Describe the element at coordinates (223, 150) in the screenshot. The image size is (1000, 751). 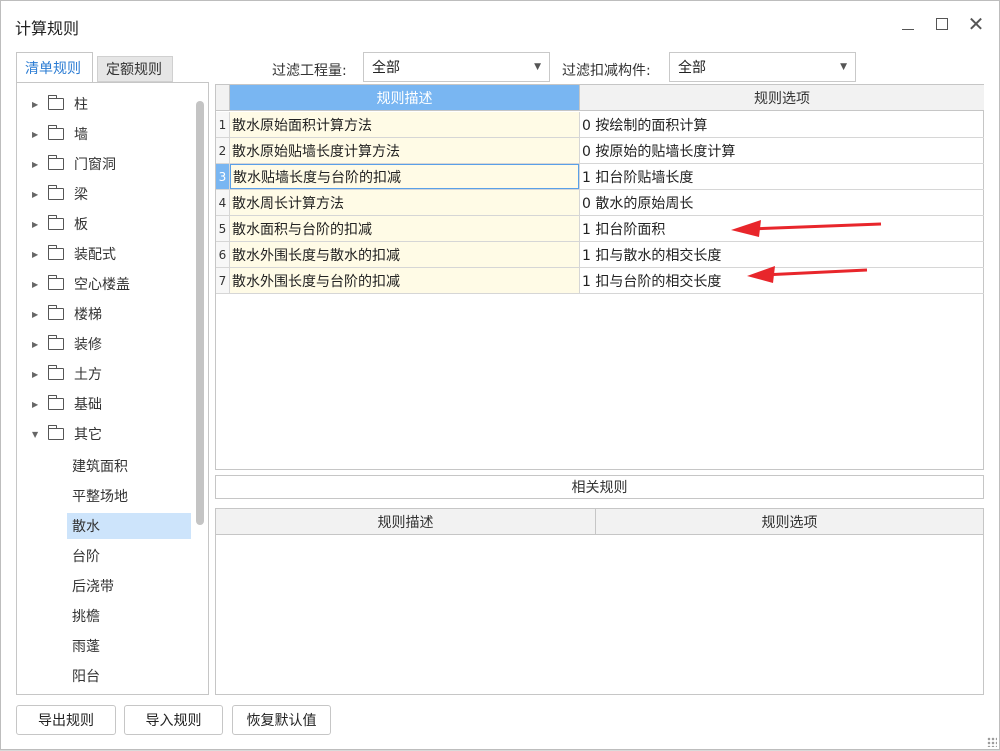
I see `row-number: 2` at that location.